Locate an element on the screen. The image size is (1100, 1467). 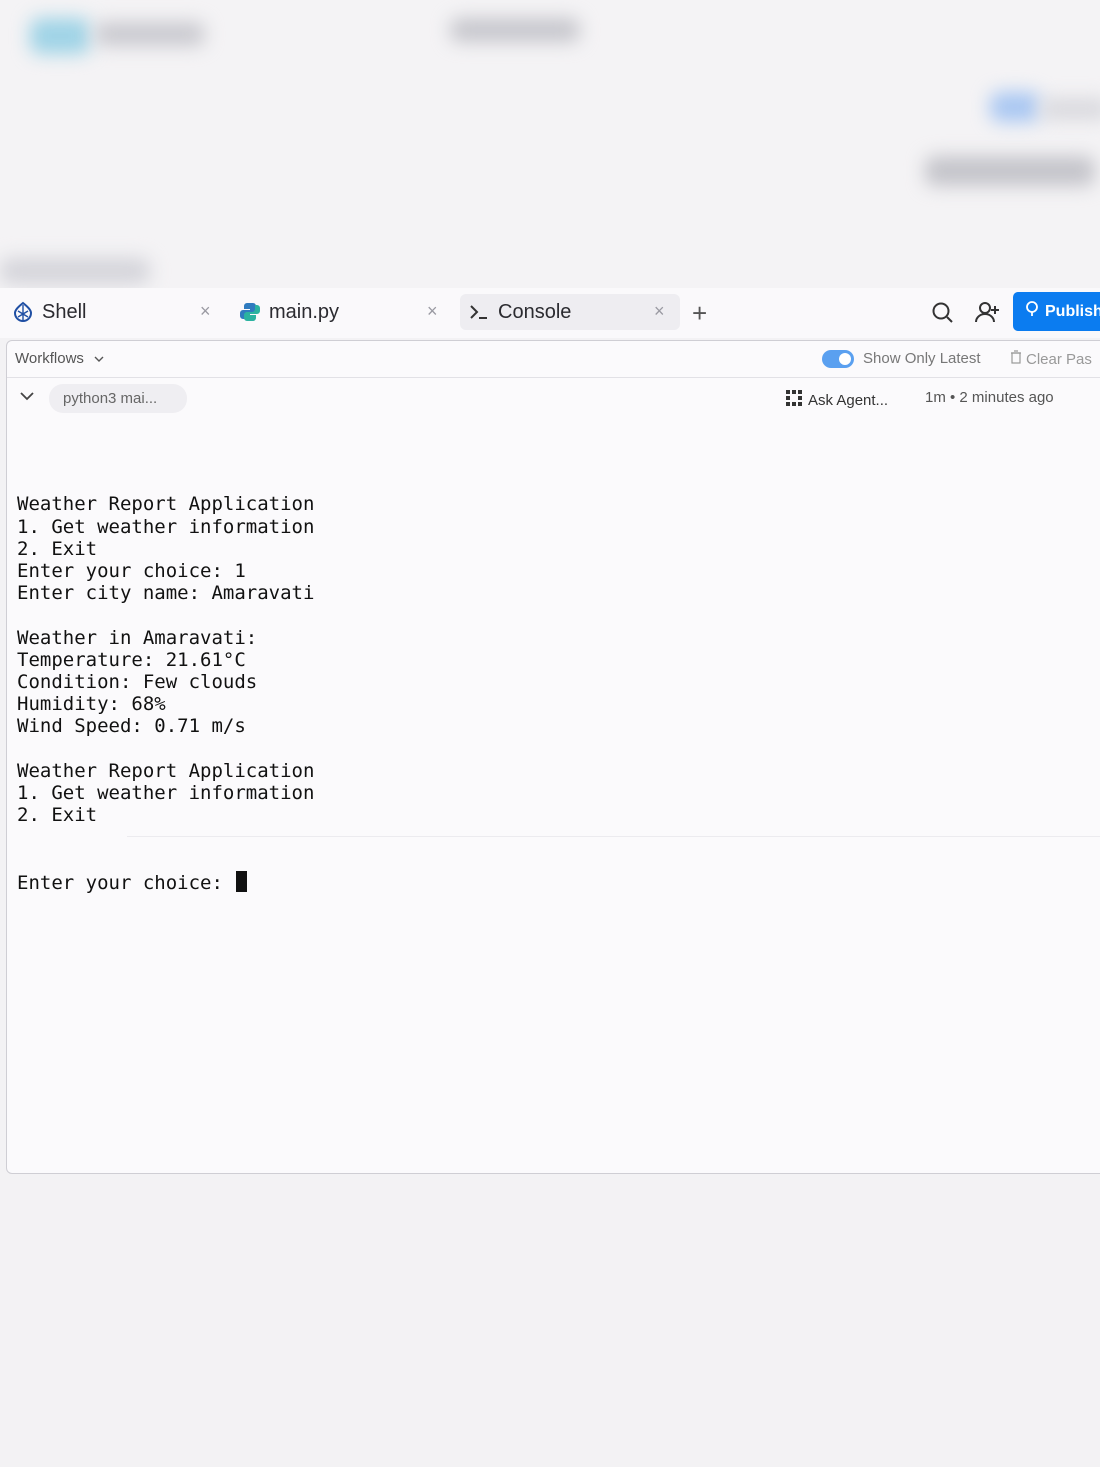
publish-icon is located at coordinates (1032, 311).